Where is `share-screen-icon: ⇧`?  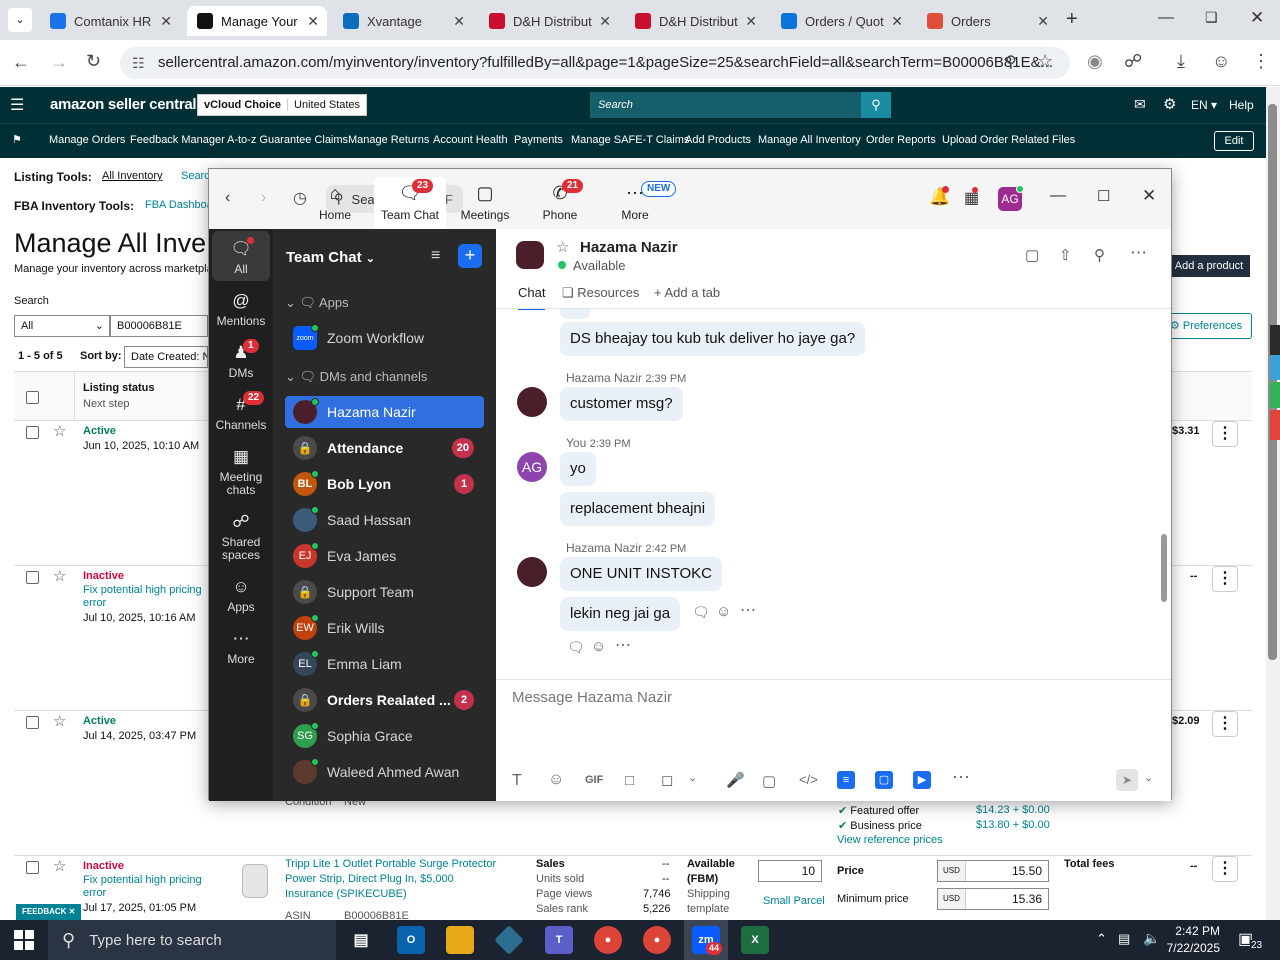 share-screen-icon: ⇧ is located at coordinates (1065, 255).